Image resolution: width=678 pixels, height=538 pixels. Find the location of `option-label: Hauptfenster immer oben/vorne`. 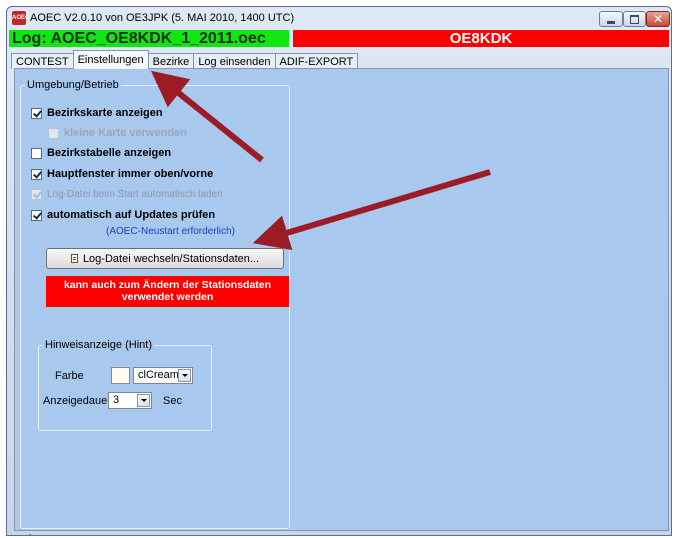

option-label: Hauptfenster immer oben/vorne is located at coordinates (130, 174).